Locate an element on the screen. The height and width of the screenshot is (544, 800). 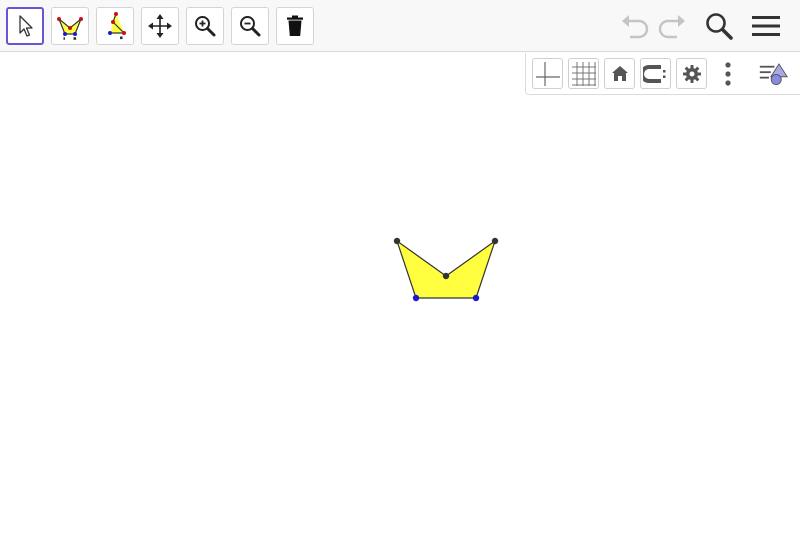
undo-button is located at coordinates (635, 26).